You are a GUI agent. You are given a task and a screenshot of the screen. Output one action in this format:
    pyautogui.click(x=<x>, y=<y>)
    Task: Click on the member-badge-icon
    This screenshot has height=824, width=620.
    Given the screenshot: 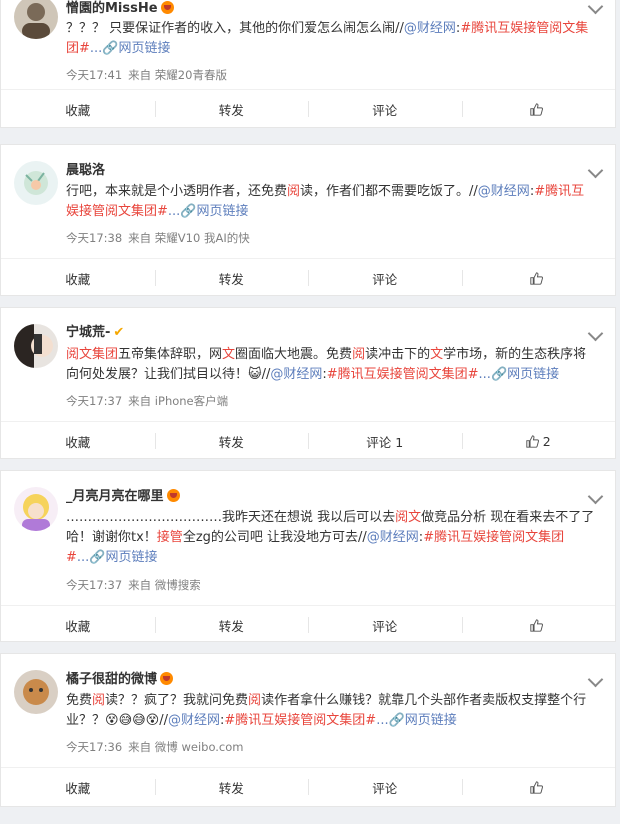 What is the action you would take?
    pyautogui.click(x=173, y=495)
    